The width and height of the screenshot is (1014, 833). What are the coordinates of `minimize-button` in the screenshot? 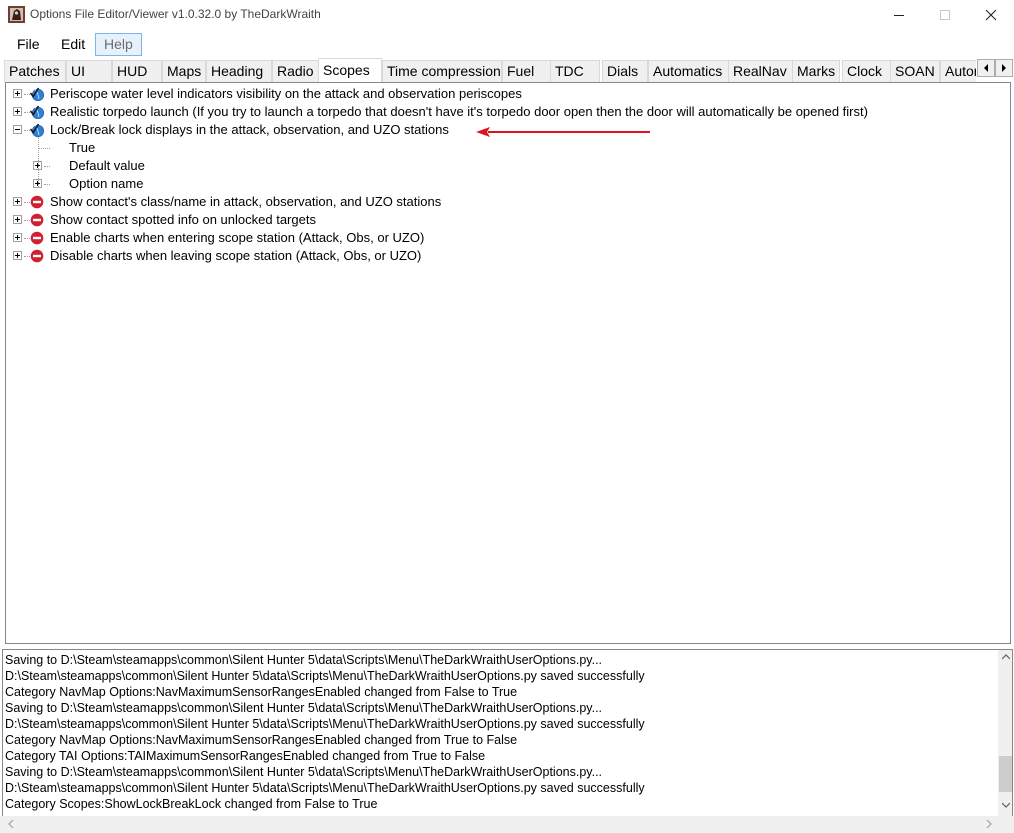 It's located at (899, 15).